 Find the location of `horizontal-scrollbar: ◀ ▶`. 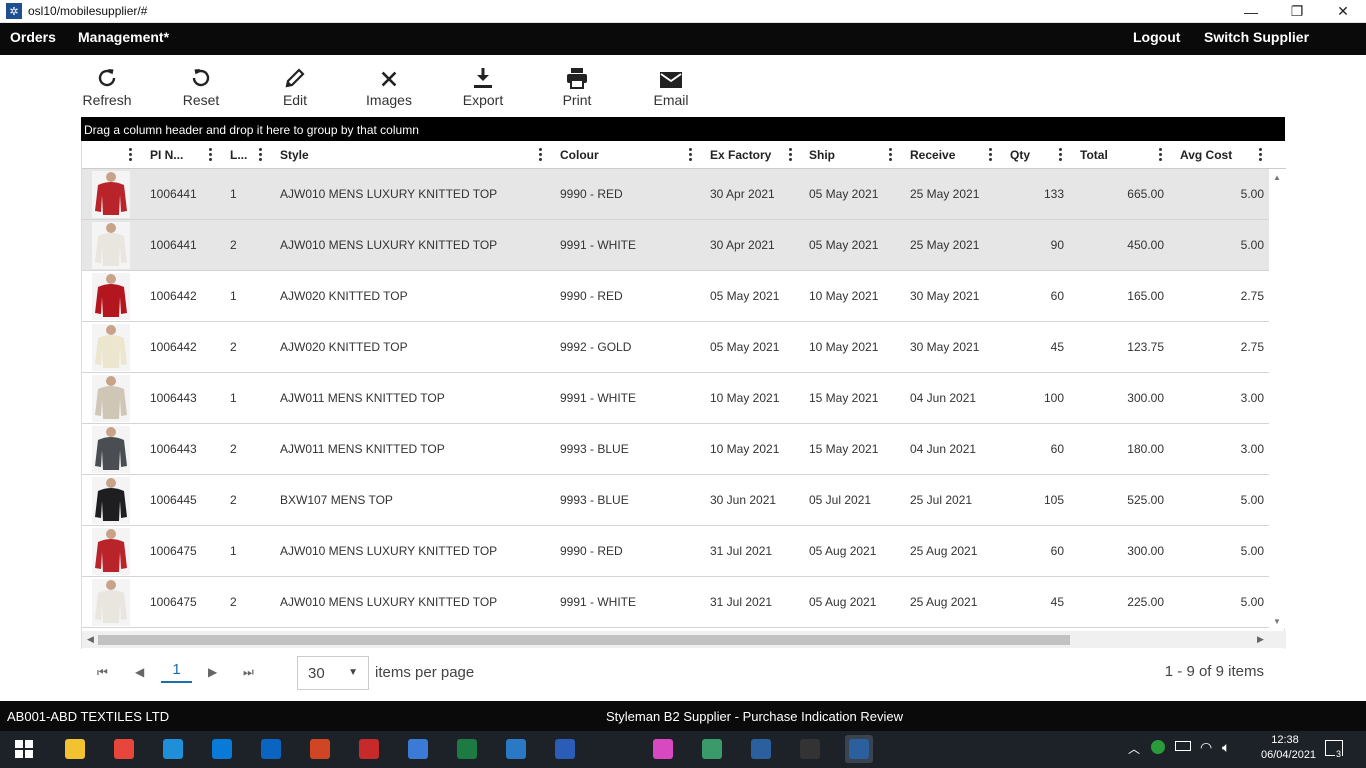

horizontal-scrollbar: ◀ ▶ is located at coordinates (684, 639).